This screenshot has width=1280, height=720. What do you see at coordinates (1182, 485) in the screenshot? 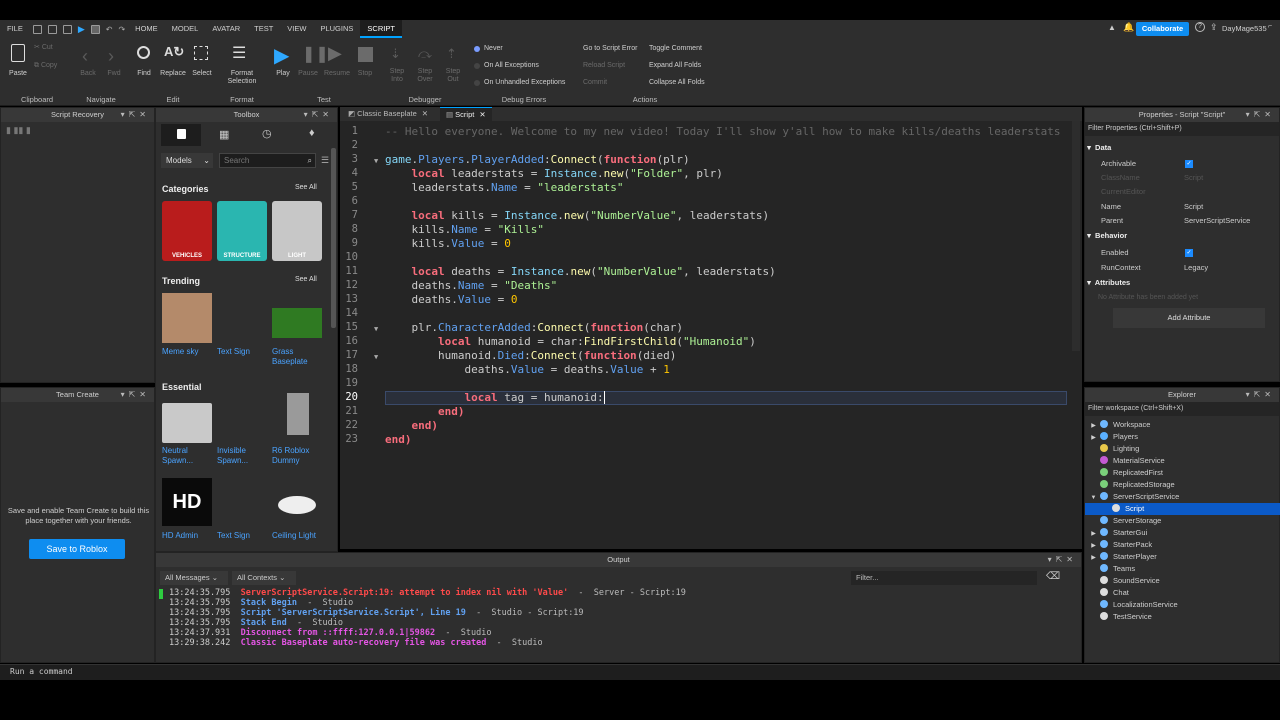
I see `explorer-item-replicatedstorage: ReplicatedStorage` at bounding box center [1182, 485].